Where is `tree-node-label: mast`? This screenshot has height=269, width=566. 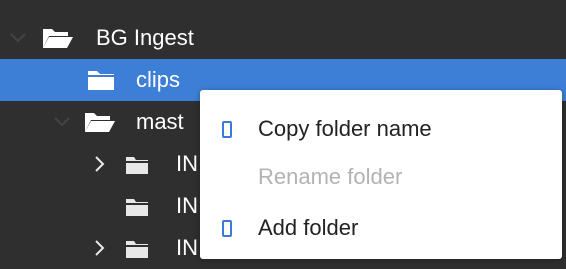
tree-node-label: mast is located at coordinates (160, 121).